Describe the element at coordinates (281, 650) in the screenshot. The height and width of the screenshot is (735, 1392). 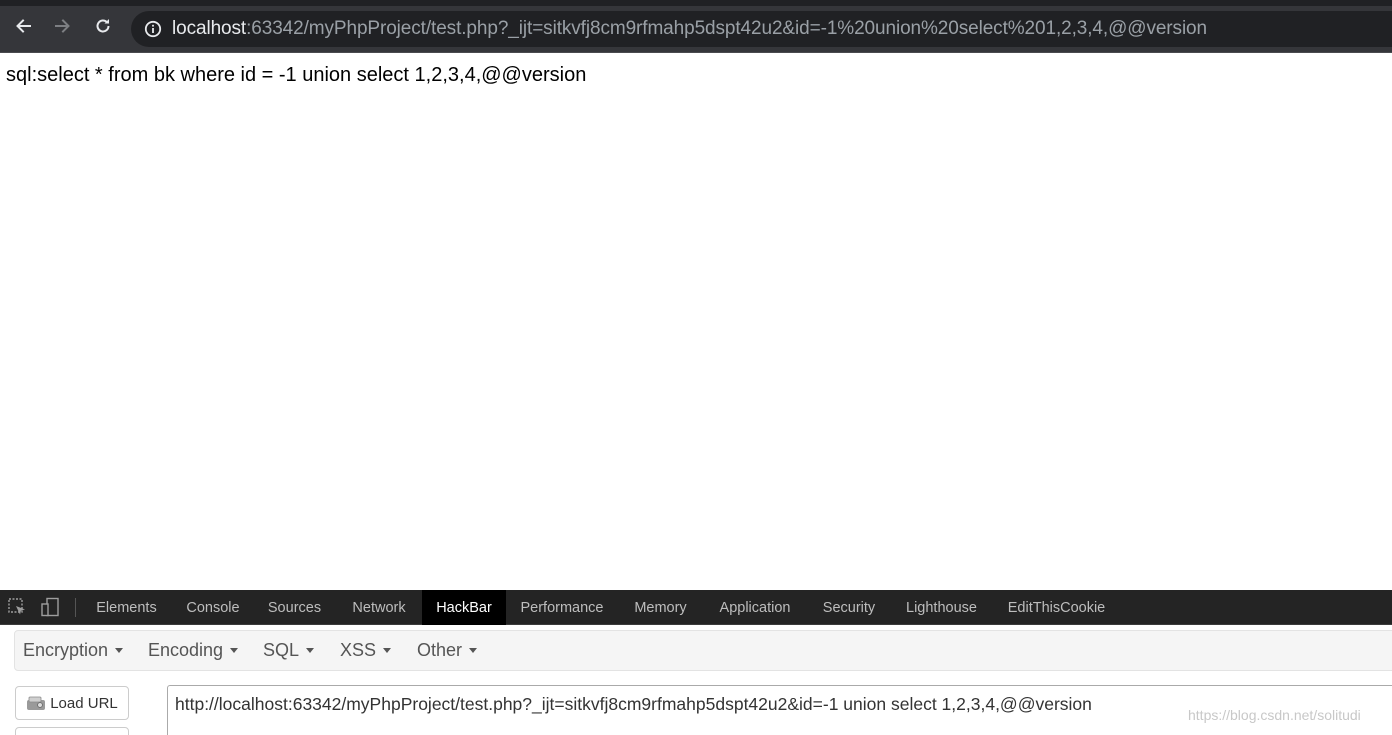
I see `menu-sql-label: SQL` at that location.